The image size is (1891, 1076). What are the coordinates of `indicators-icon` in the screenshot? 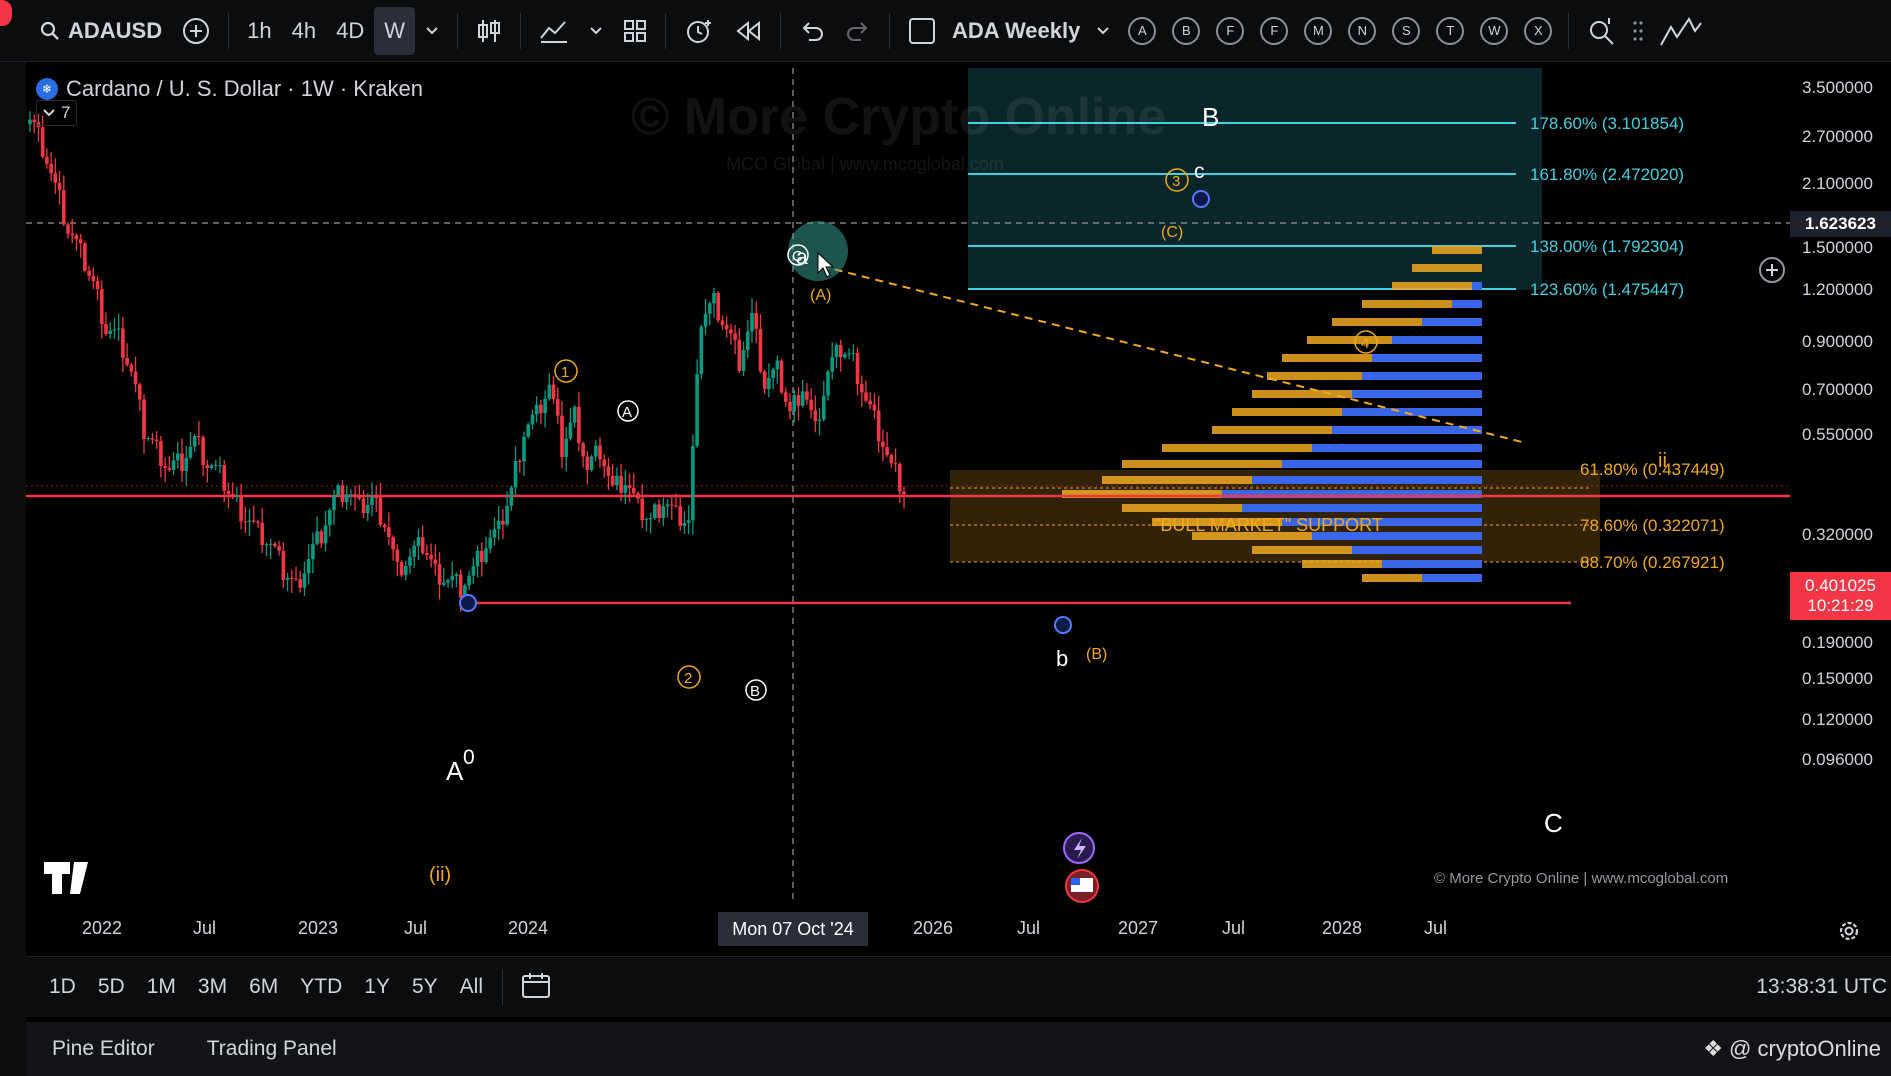 It's located at (553, 31).